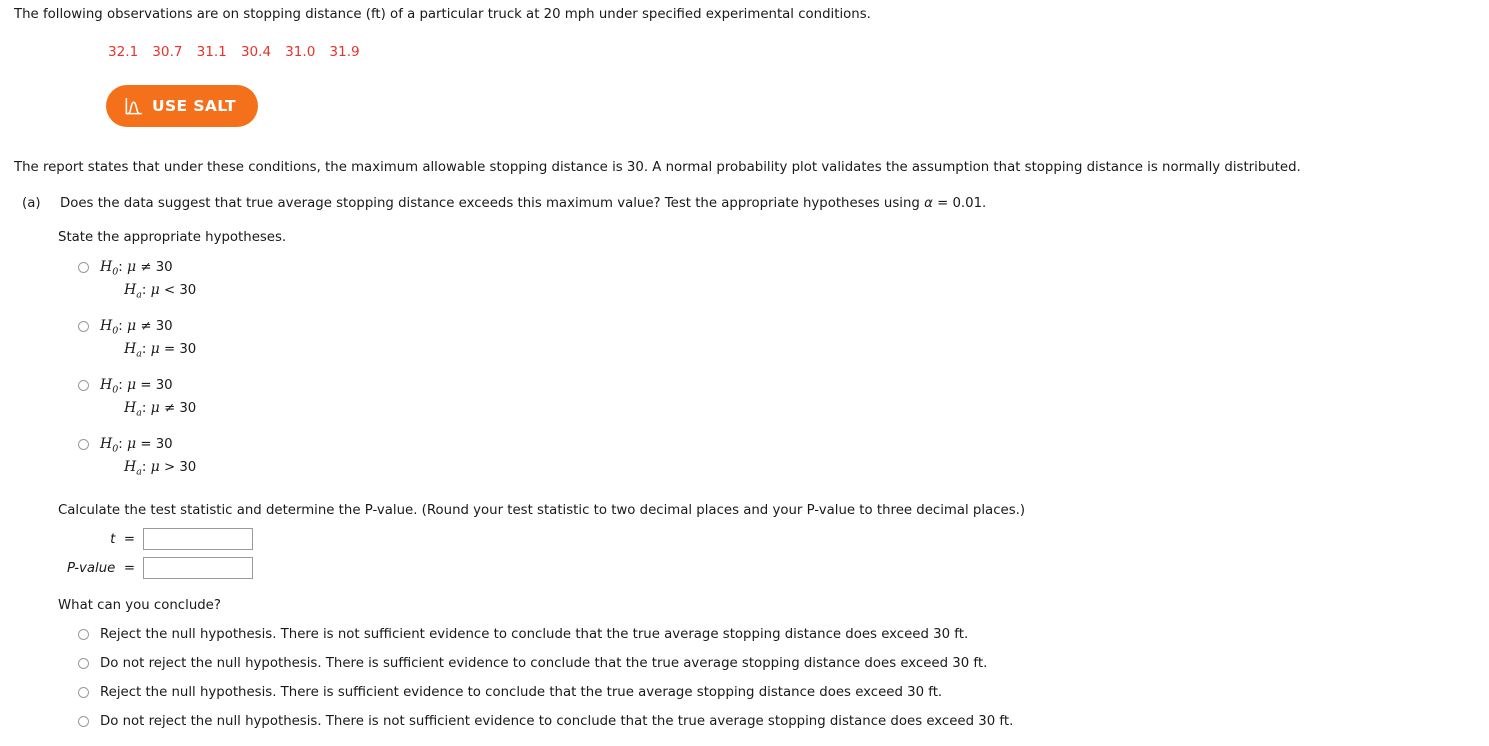 Image resolution: width=1489 pixels, height=746 pixels. What do you see at coordinates (298, 408) in the screenshot?
I see `hypothesis-alt-line: Ha: μ ≠ 30` at bounding box center [298, 408].